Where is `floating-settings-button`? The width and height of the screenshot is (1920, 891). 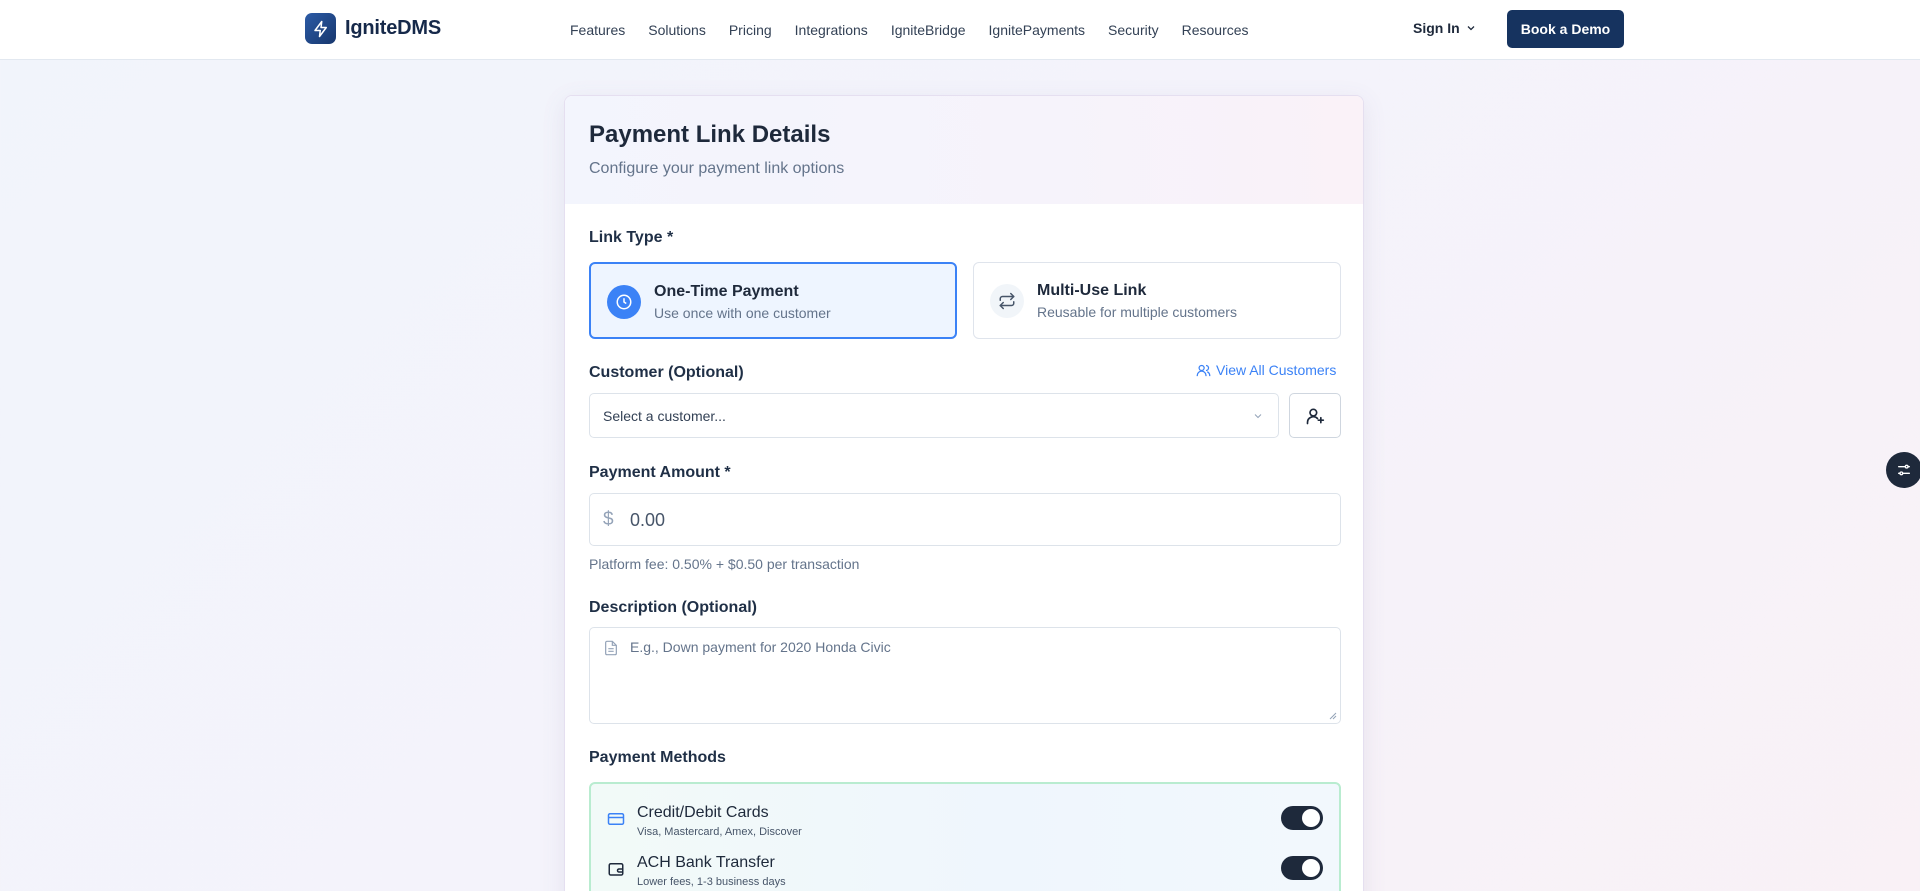 floating-settings-button is located at coordinates (1903, 470).